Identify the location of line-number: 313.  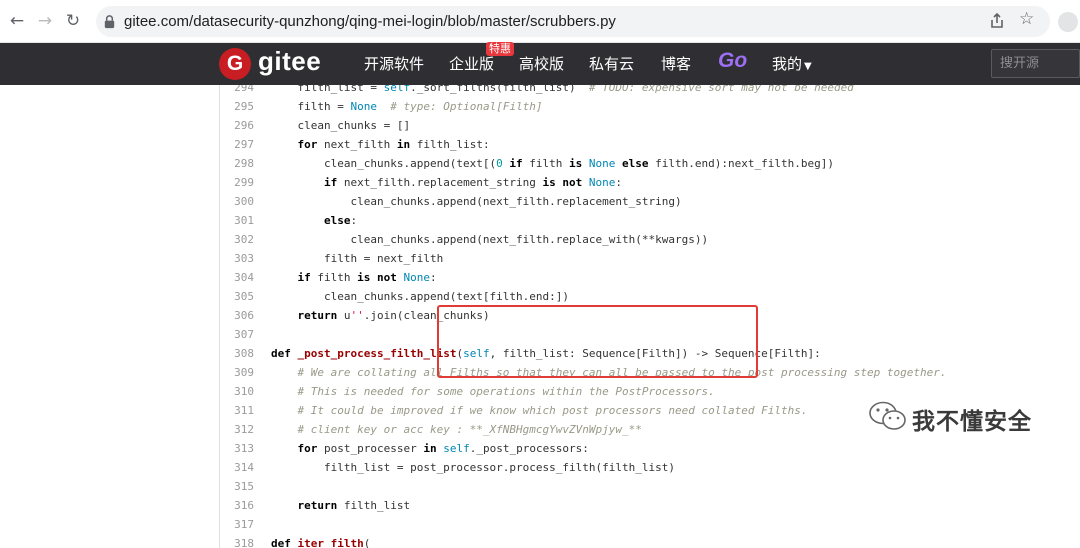
(236, 448).